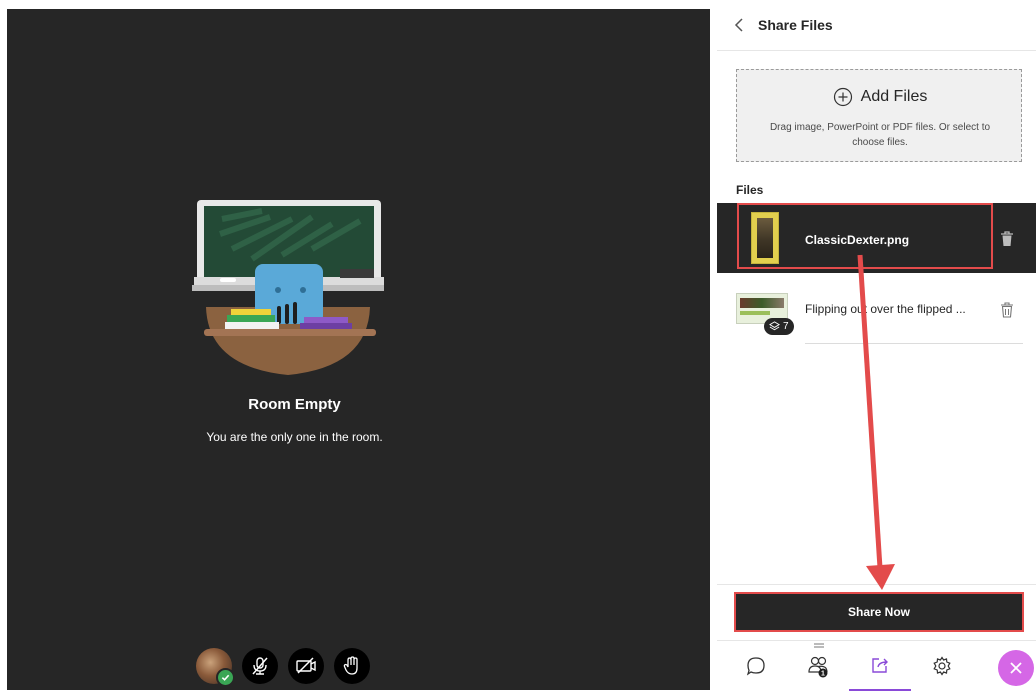  I want to click on tab-participants: 1, so click(818, 666).